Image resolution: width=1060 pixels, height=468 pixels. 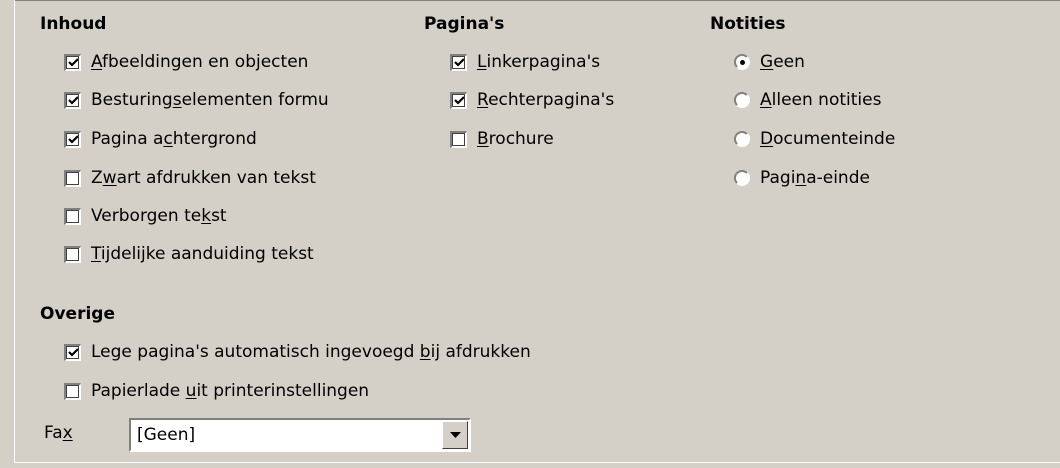 I want to click on option-afbeeldingen: Afbeeldingen en objecten, so click(x=186, y=62).